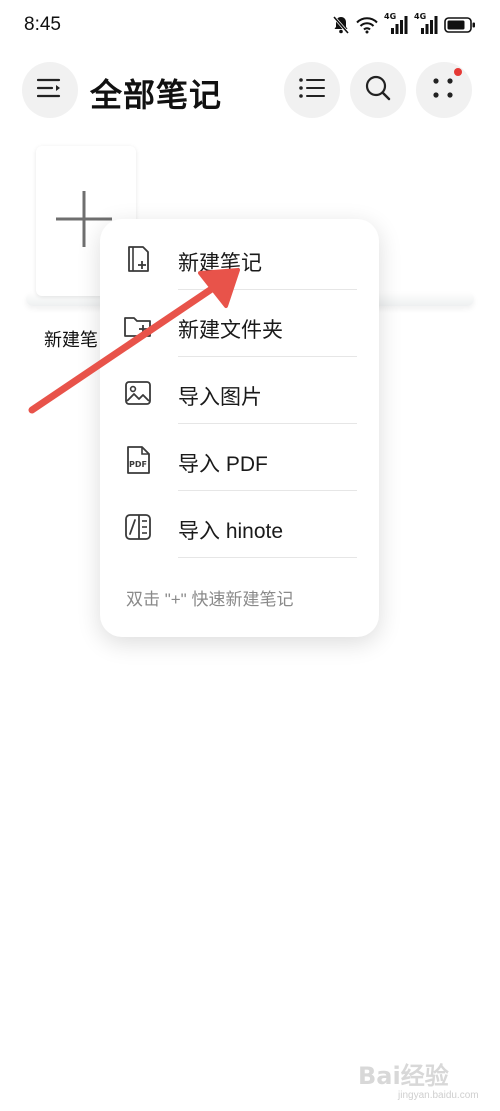 The image size is (500, 1111). What do you see at coordinates (71, 340) in the screenshot?
I see `new-note-tile-label: 新建笔` at bounding box center [71, 340].